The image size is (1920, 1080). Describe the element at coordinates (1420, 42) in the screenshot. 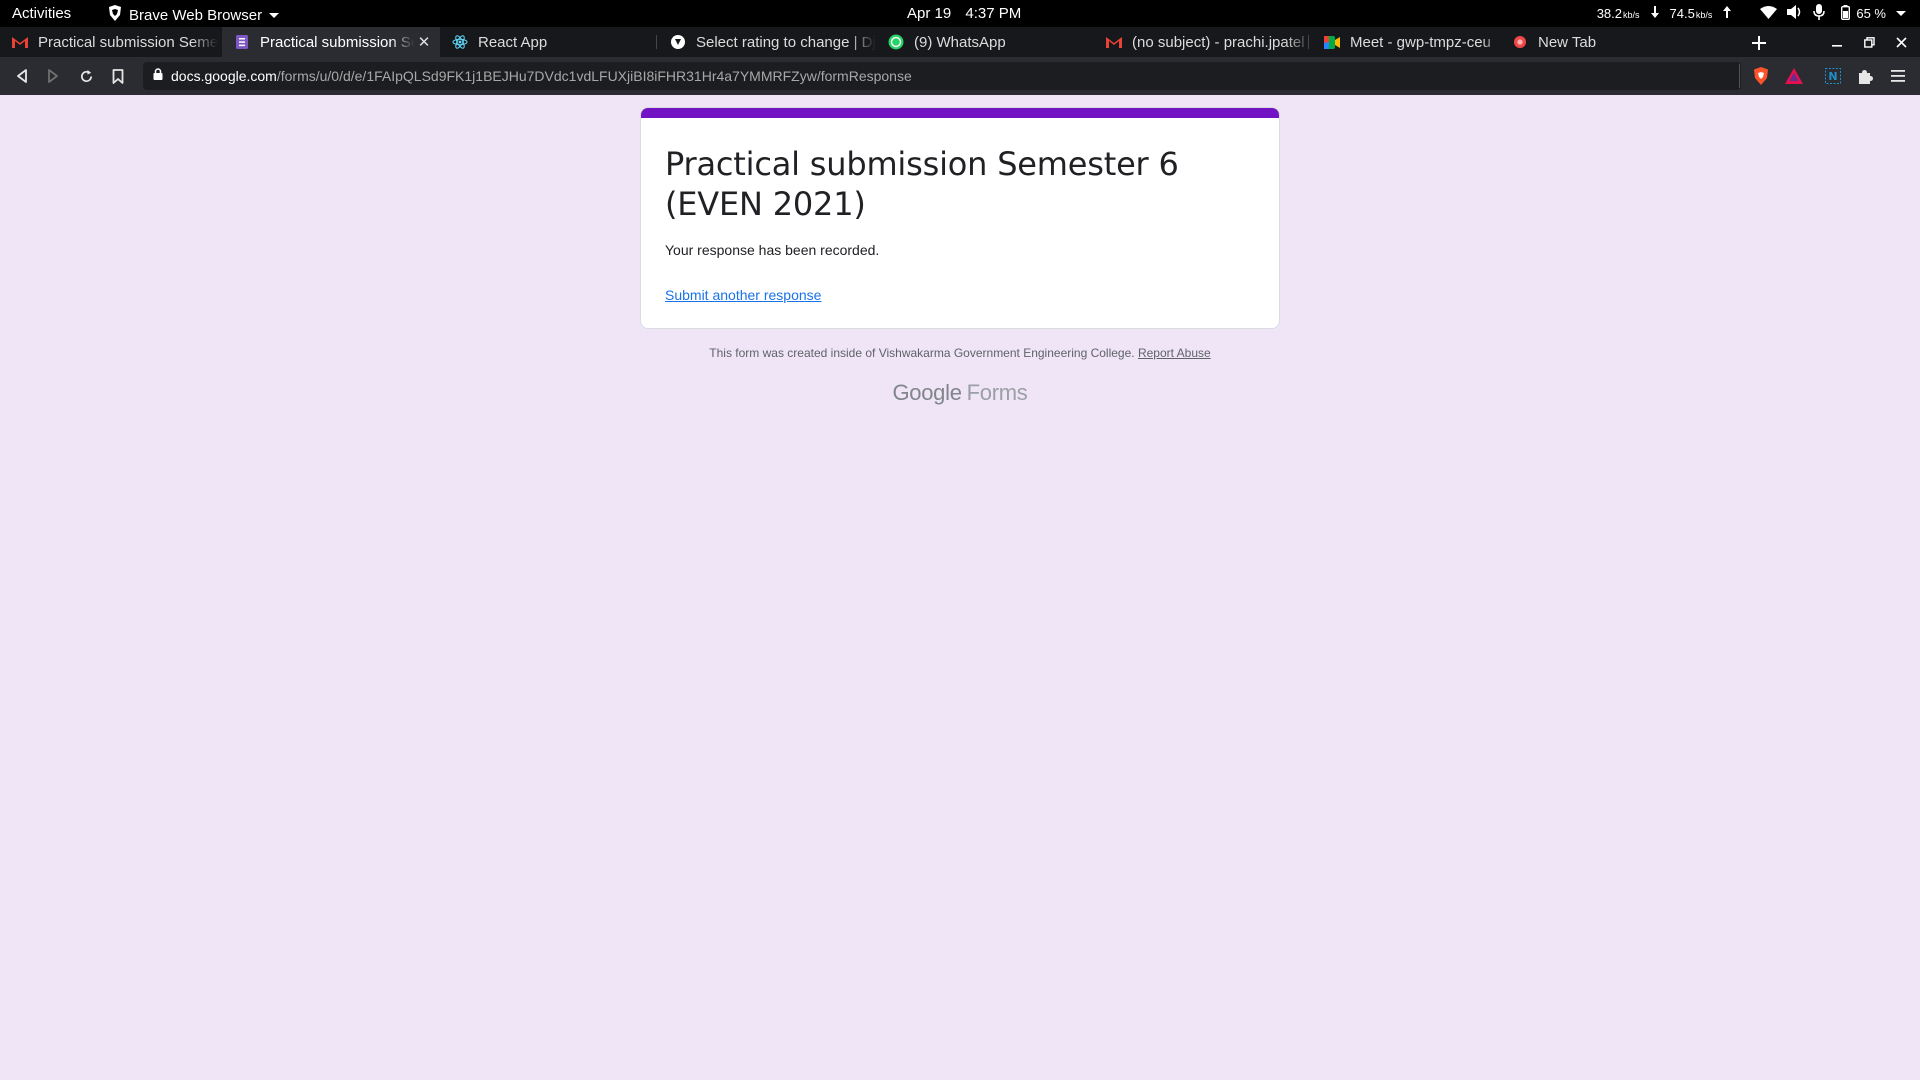

I see `tab-title: Meet - gwp-tmpz-ceu` at that location.